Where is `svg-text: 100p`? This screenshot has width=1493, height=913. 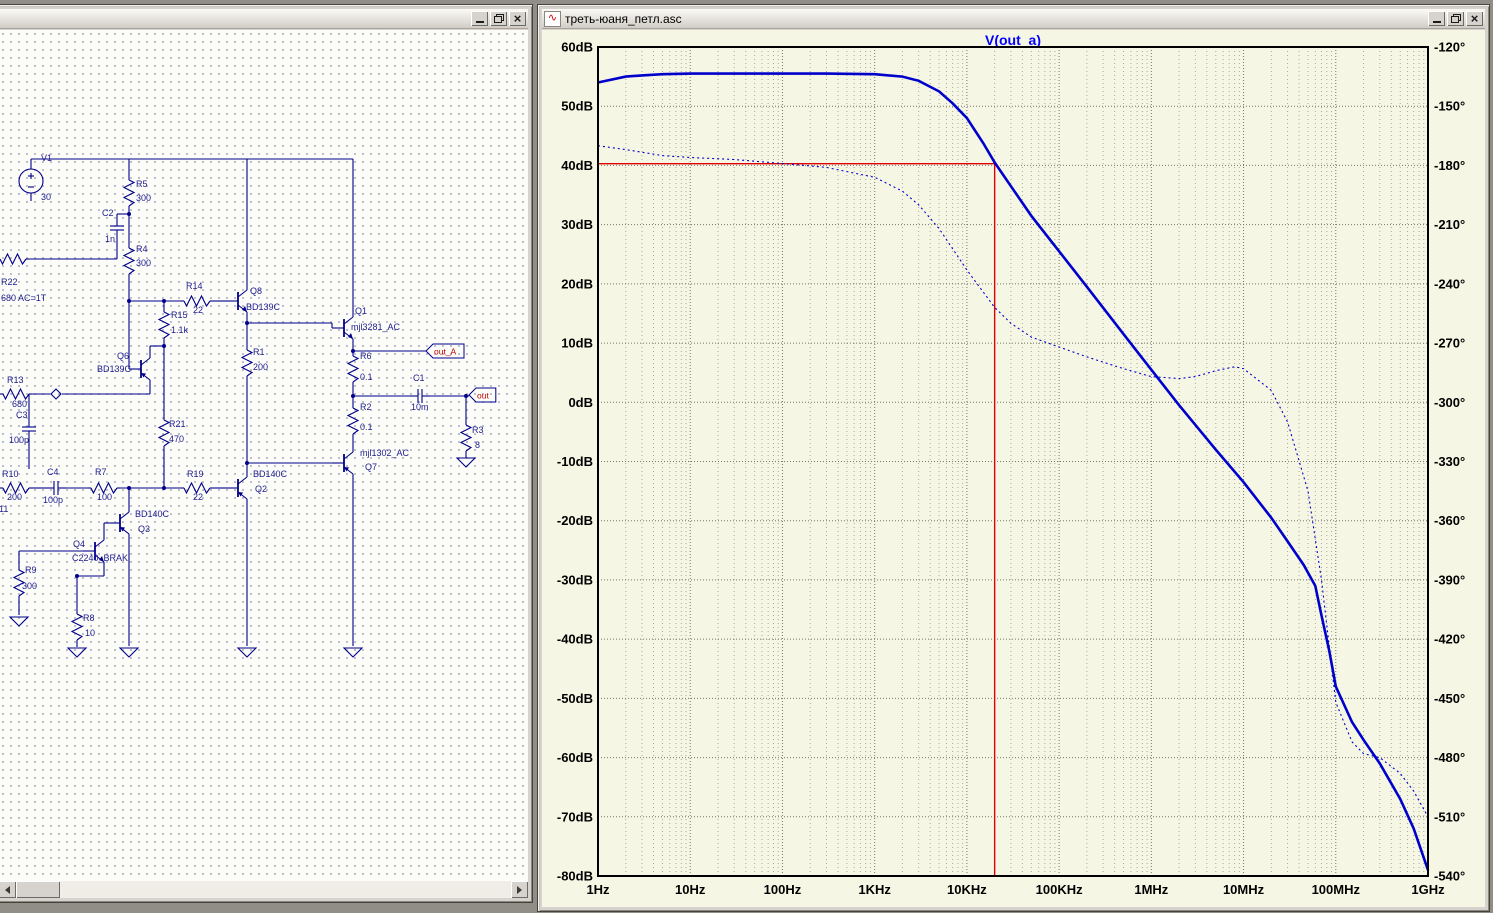 svg-text: 100p is located at coordinates (19, 440).